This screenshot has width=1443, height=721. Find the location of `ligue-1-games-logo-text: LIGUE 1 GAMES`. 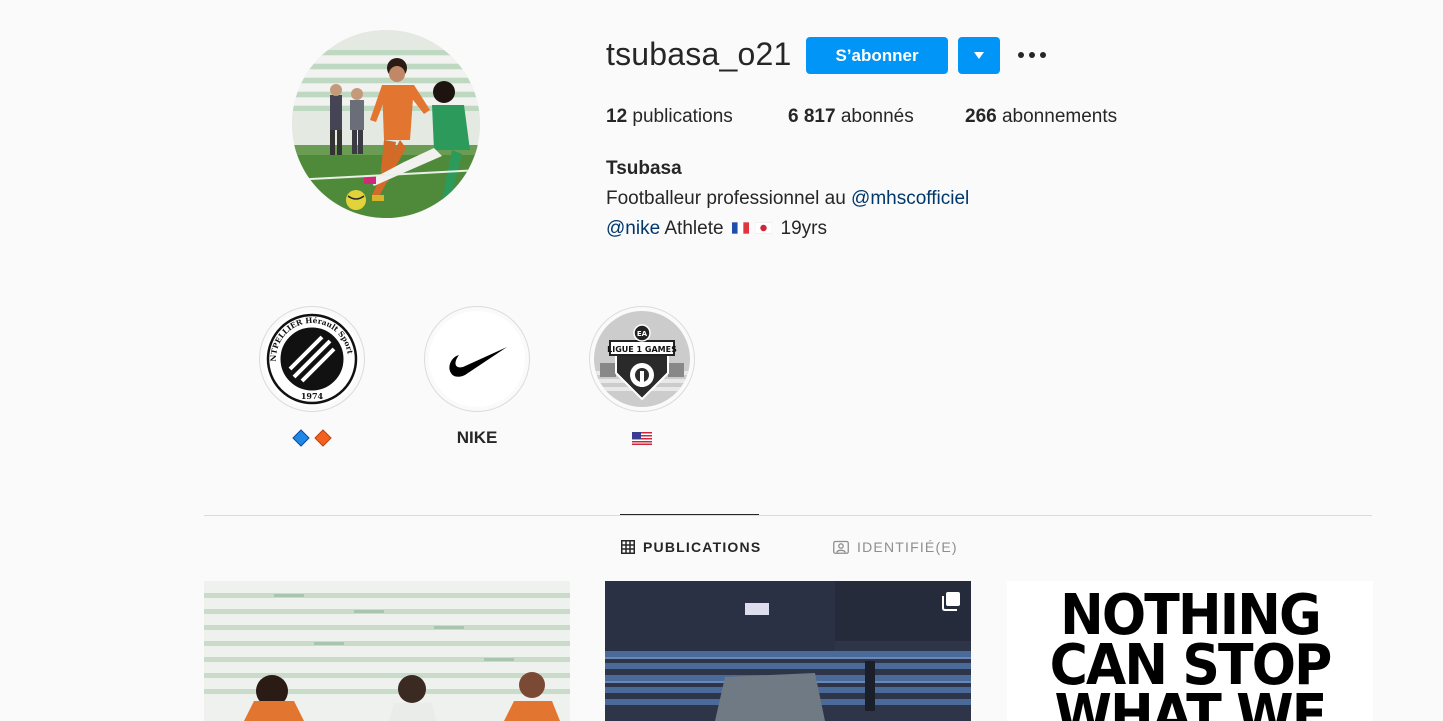

ligue-1-games-logo-text: LIGUE 1 GAMES is located at coordinates (642, 349).